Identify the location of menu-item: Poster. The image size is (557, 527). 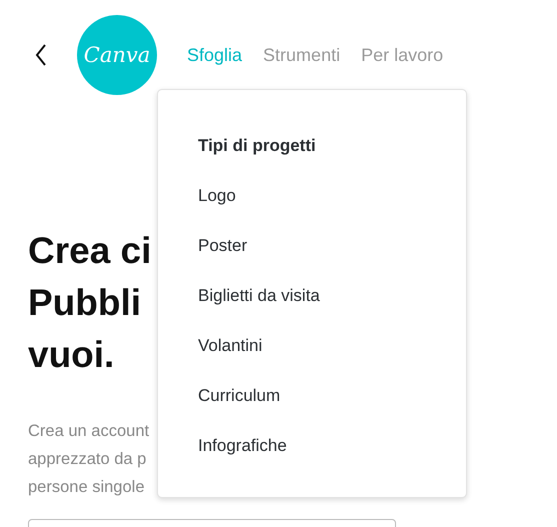
(312, 246).